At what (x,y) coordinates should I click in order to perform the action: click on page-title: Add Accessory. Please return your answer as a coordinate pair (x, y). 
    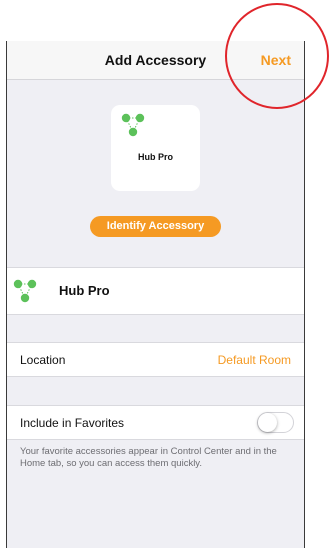
    Looking at the image, I should click on (155, 60).